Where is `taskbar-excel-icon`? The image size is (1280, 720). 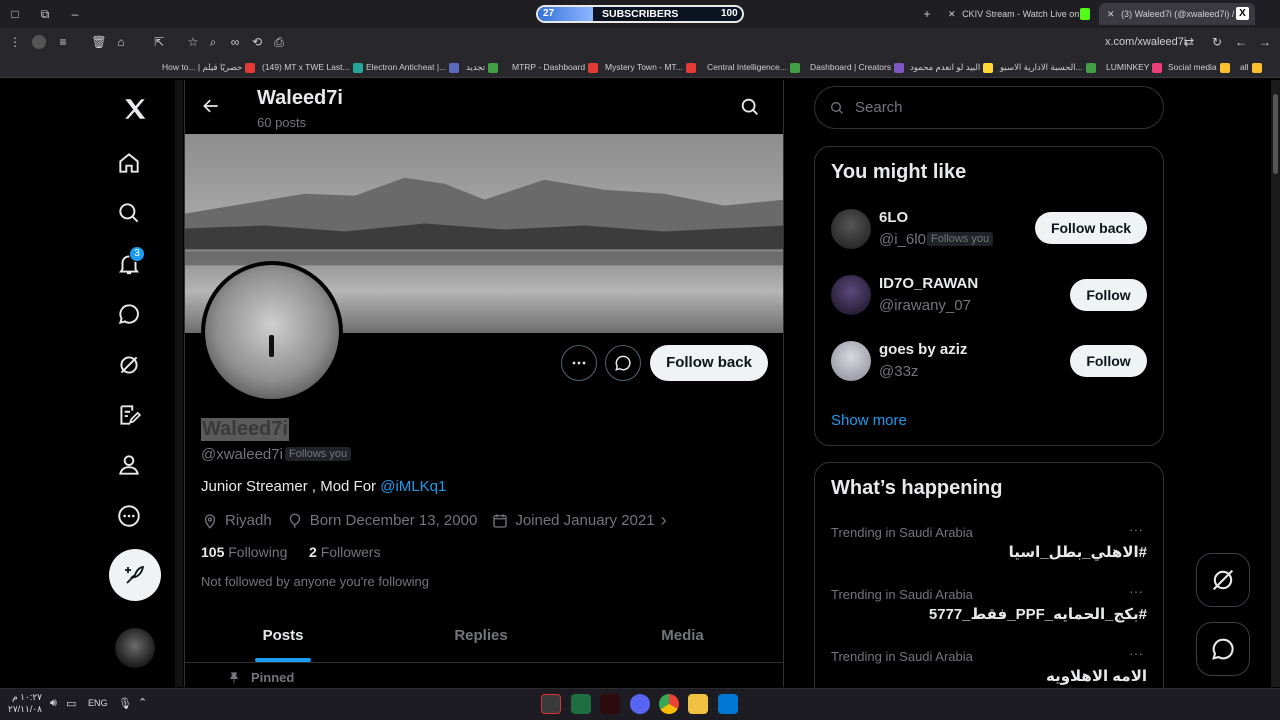
taskbar-excel-icon is located at coordinates (581, 704).